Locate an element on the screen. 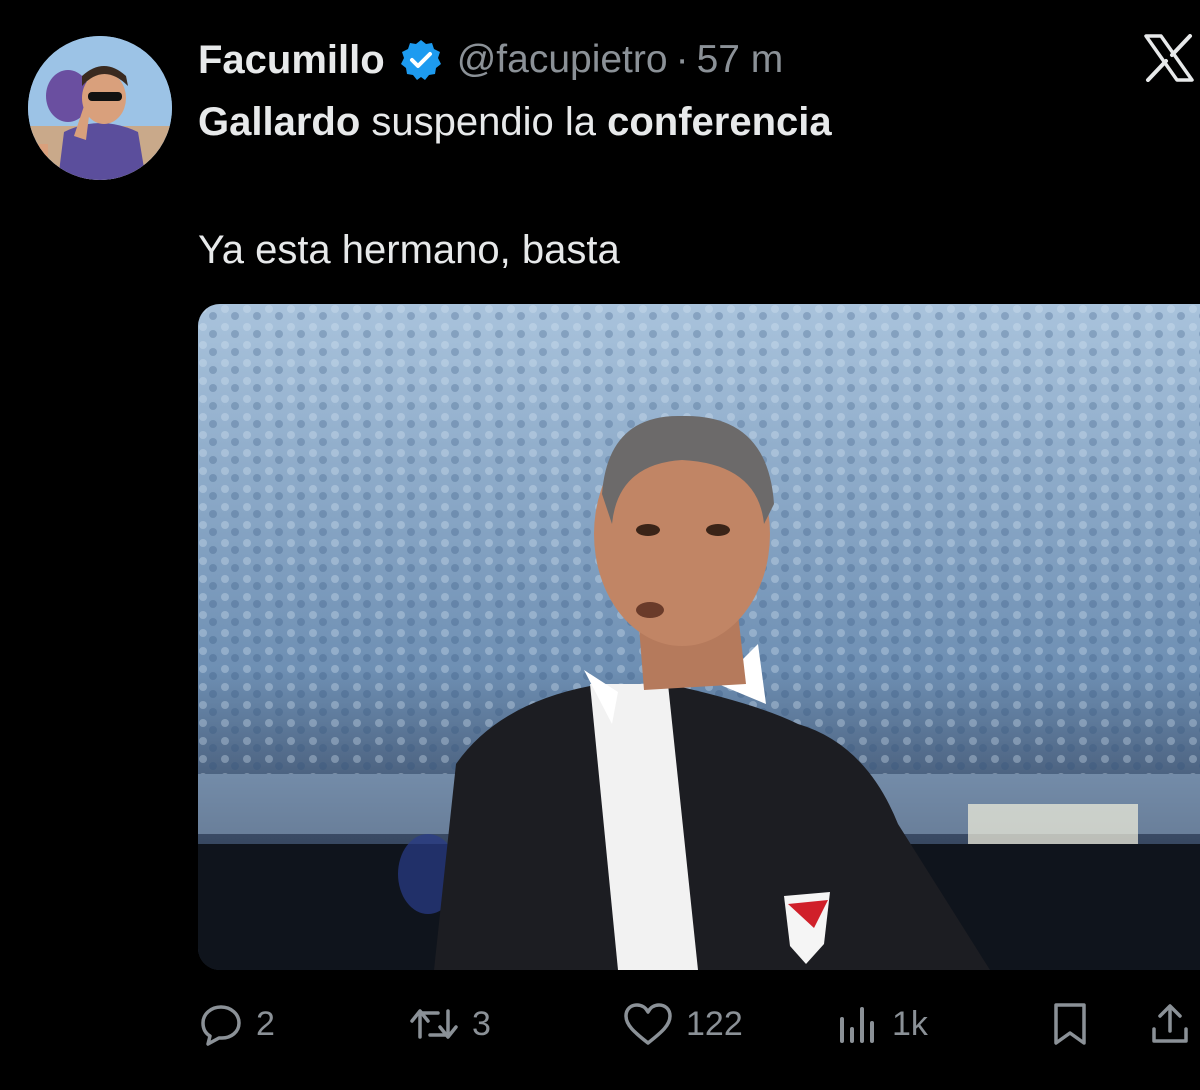  views-button: 1k is located at coordinates (882, 1024).